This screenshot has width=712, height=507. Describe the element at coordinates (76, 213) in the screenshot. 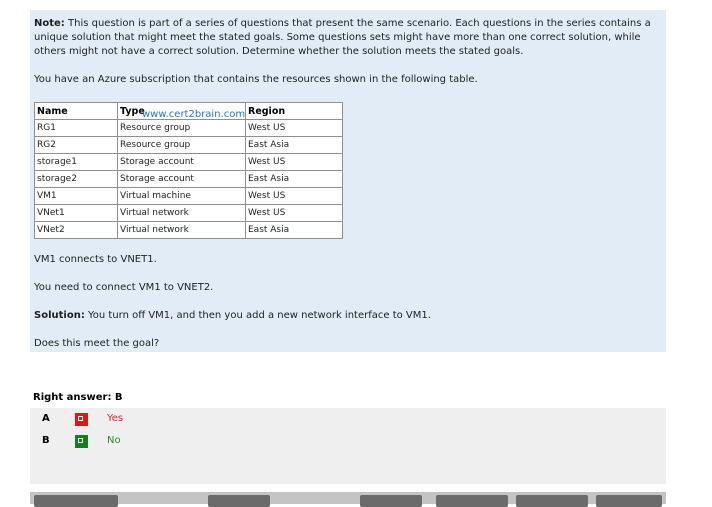

I see `cell-name: VNet1` at that location.